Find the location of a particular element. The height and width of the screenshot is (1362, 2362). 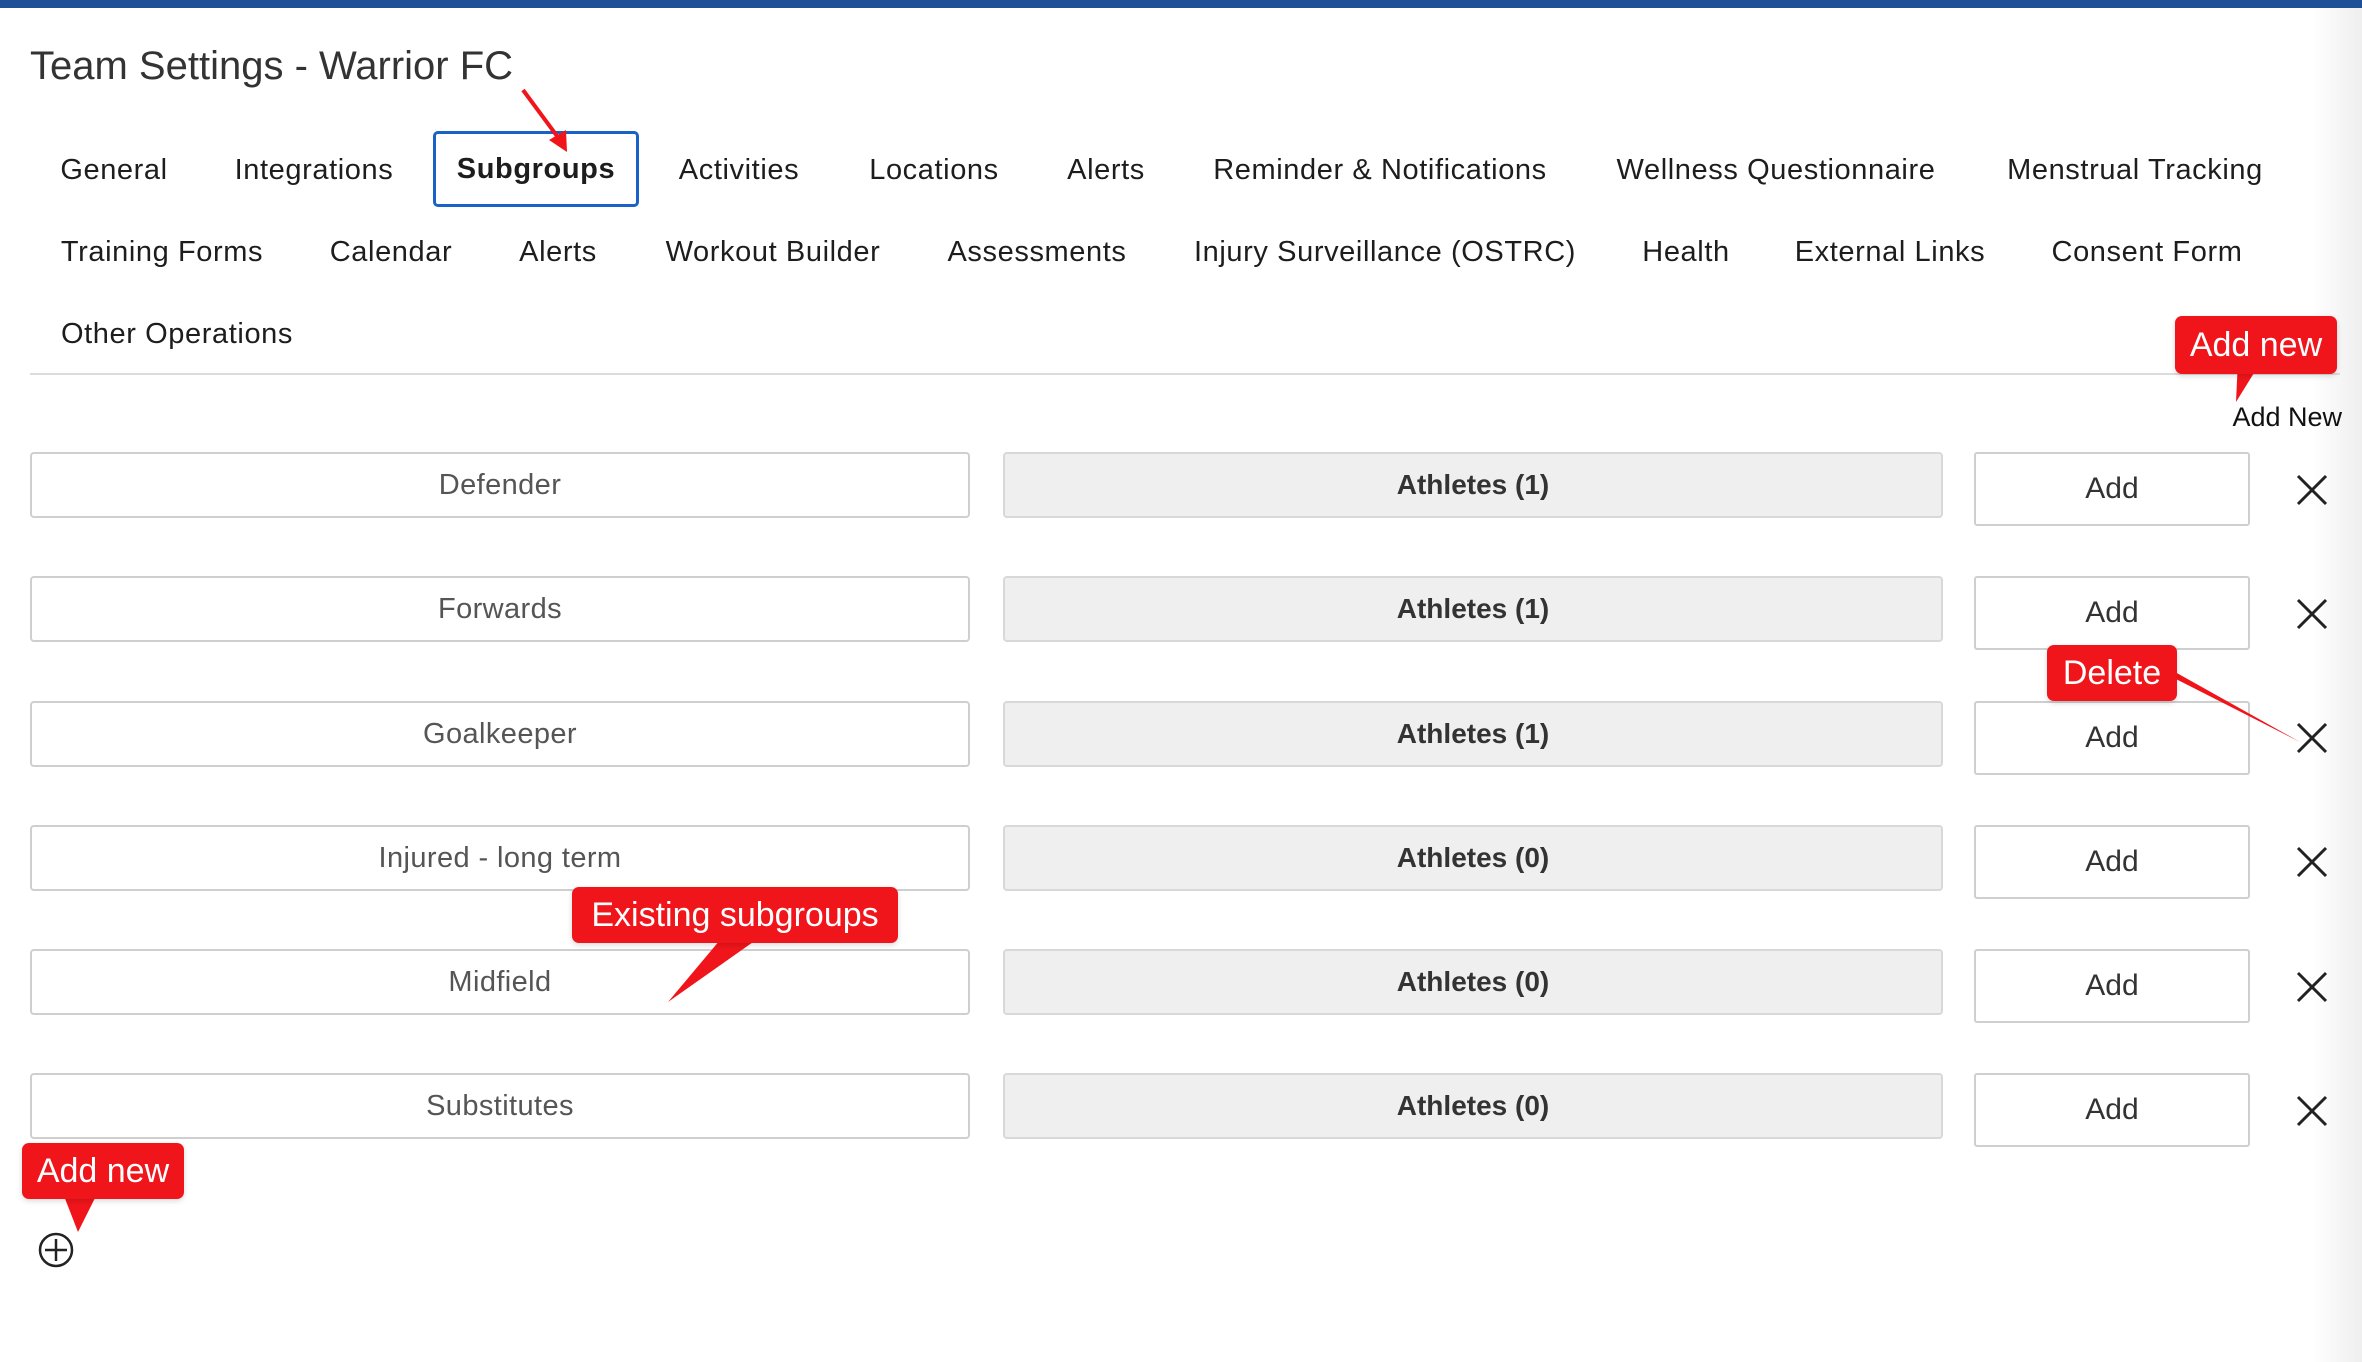

tab-general: General is located at coordinates (114, 170).